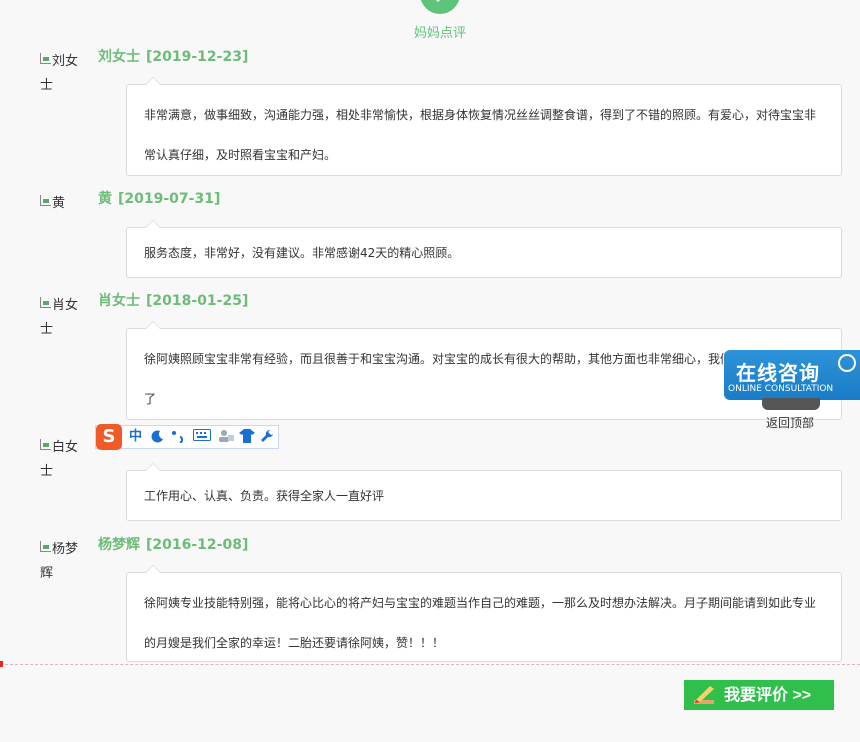 The image size is (860, 742). What do you see at coordinates (847, 363) in the screenshot?
I see `chat-icon` at bounding box center [847, 363].